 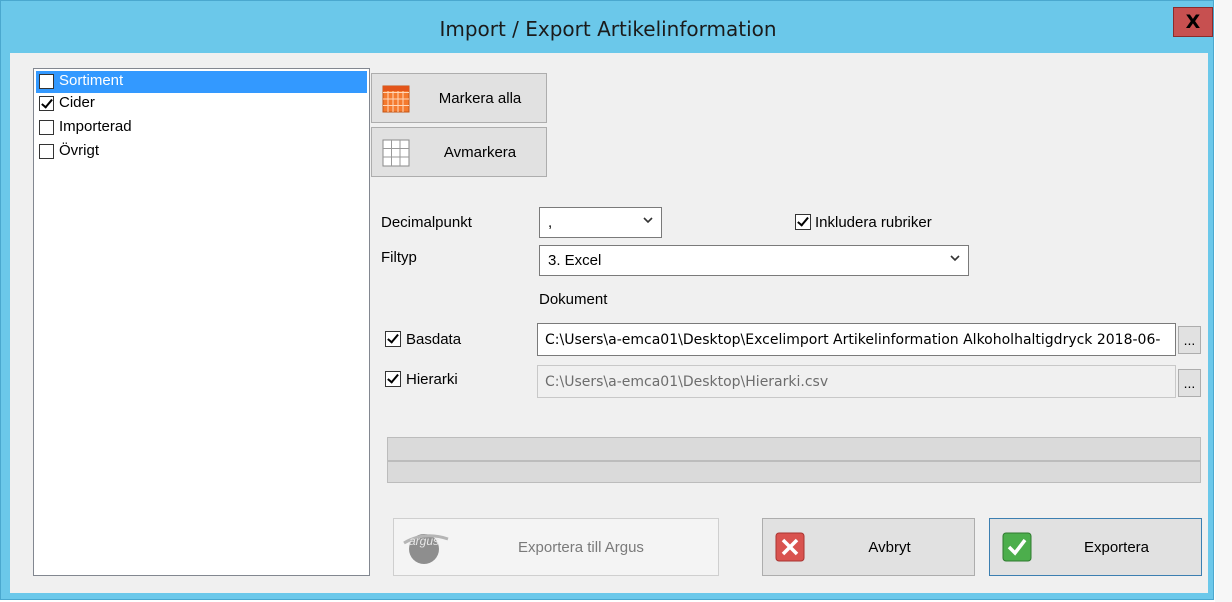 I want to click on select-all-button: Markera alla, so click(x=459, y=98).